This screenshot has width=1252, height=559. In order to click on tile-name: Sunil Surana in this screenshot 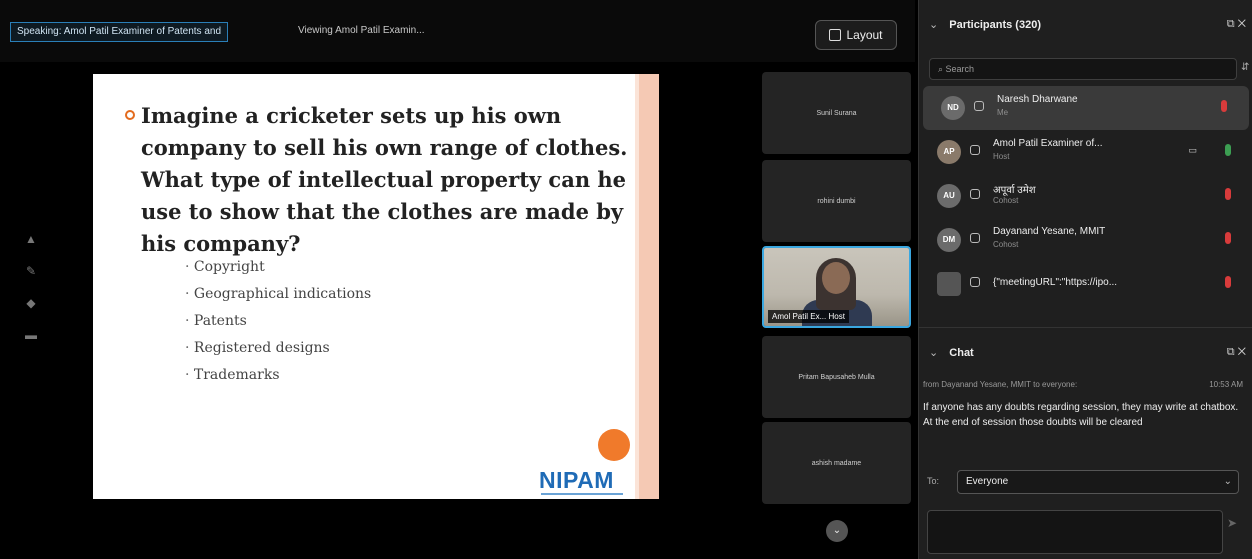, I will do `click(836, 113)`.